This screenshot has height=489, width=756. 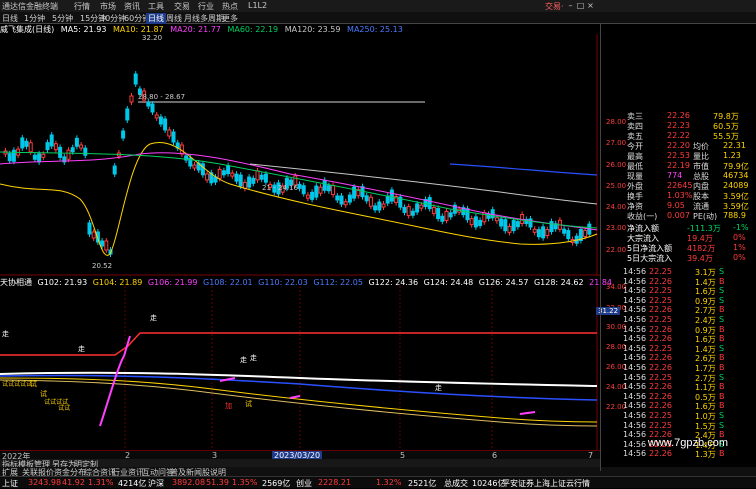 What do you see at coordinates (206, 6) in the screenshot?
I see `menu-item: 行业` at bounding box center [206, 6].